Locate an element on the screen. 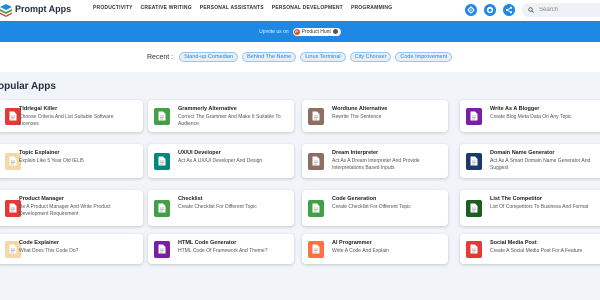  recent-label: Recent : is located at coordinates (160, 57).